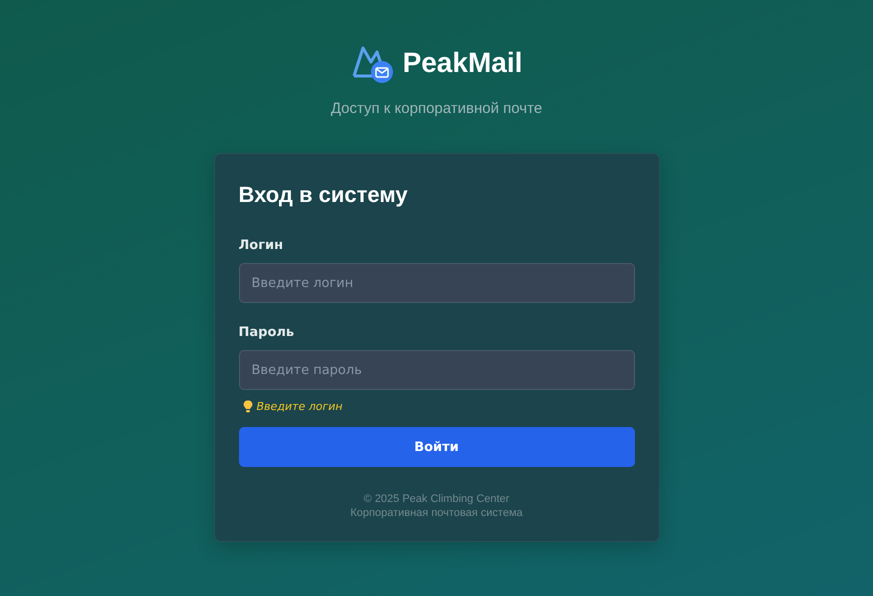 The width and height of the screenshot is (873, 596). What do you see at coordinates (436, 513) in the screenshot?
I see `footer-text: Корпоративная почтовая система` at bounding box center [436, 513].